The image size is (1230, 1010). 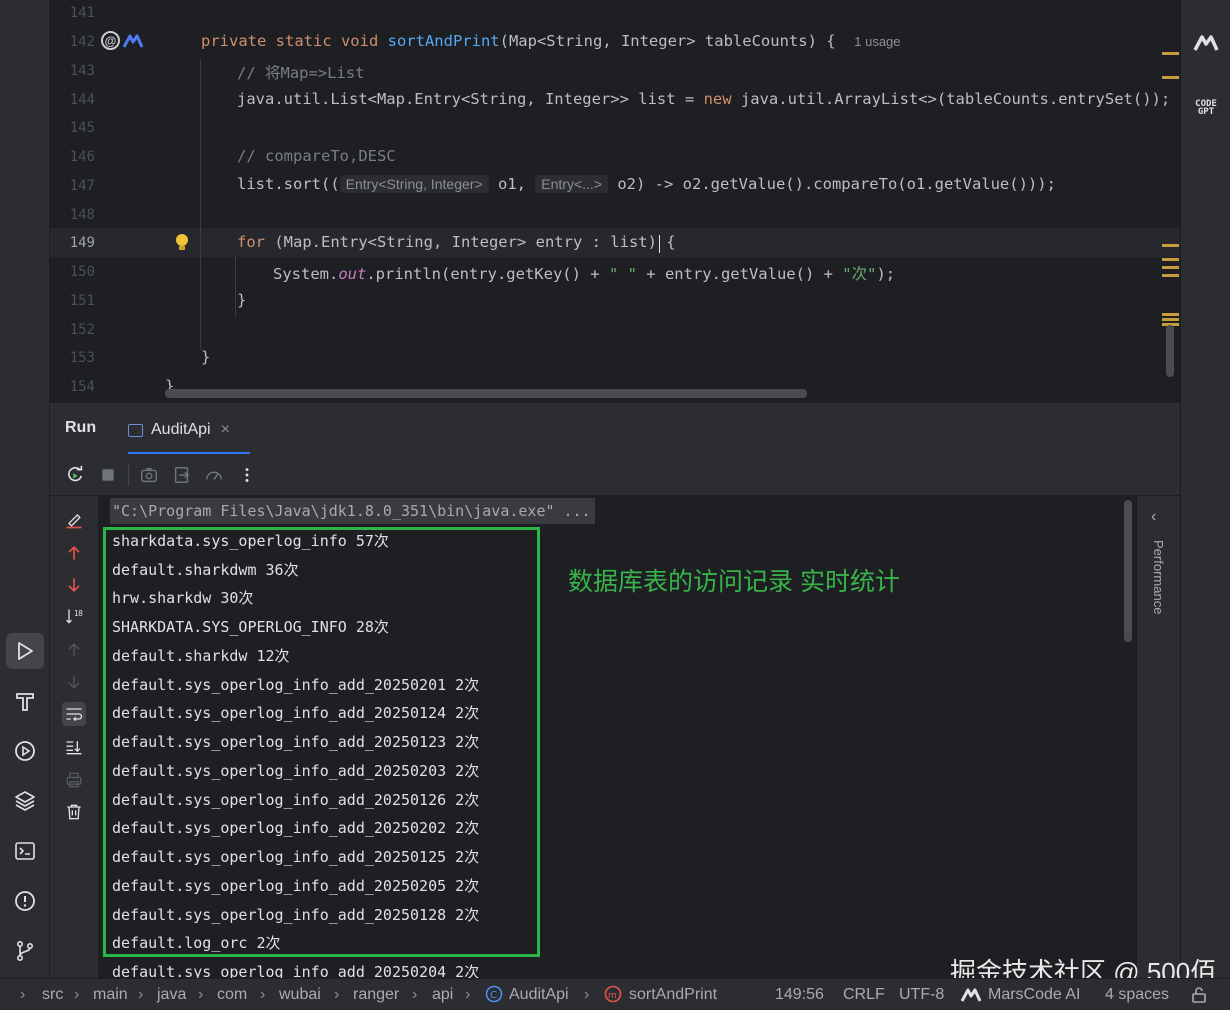 What do you see at coordinates (1199, 995) in the screenshot?
I see `unlock-icon` at bounding box center [1199, 995].